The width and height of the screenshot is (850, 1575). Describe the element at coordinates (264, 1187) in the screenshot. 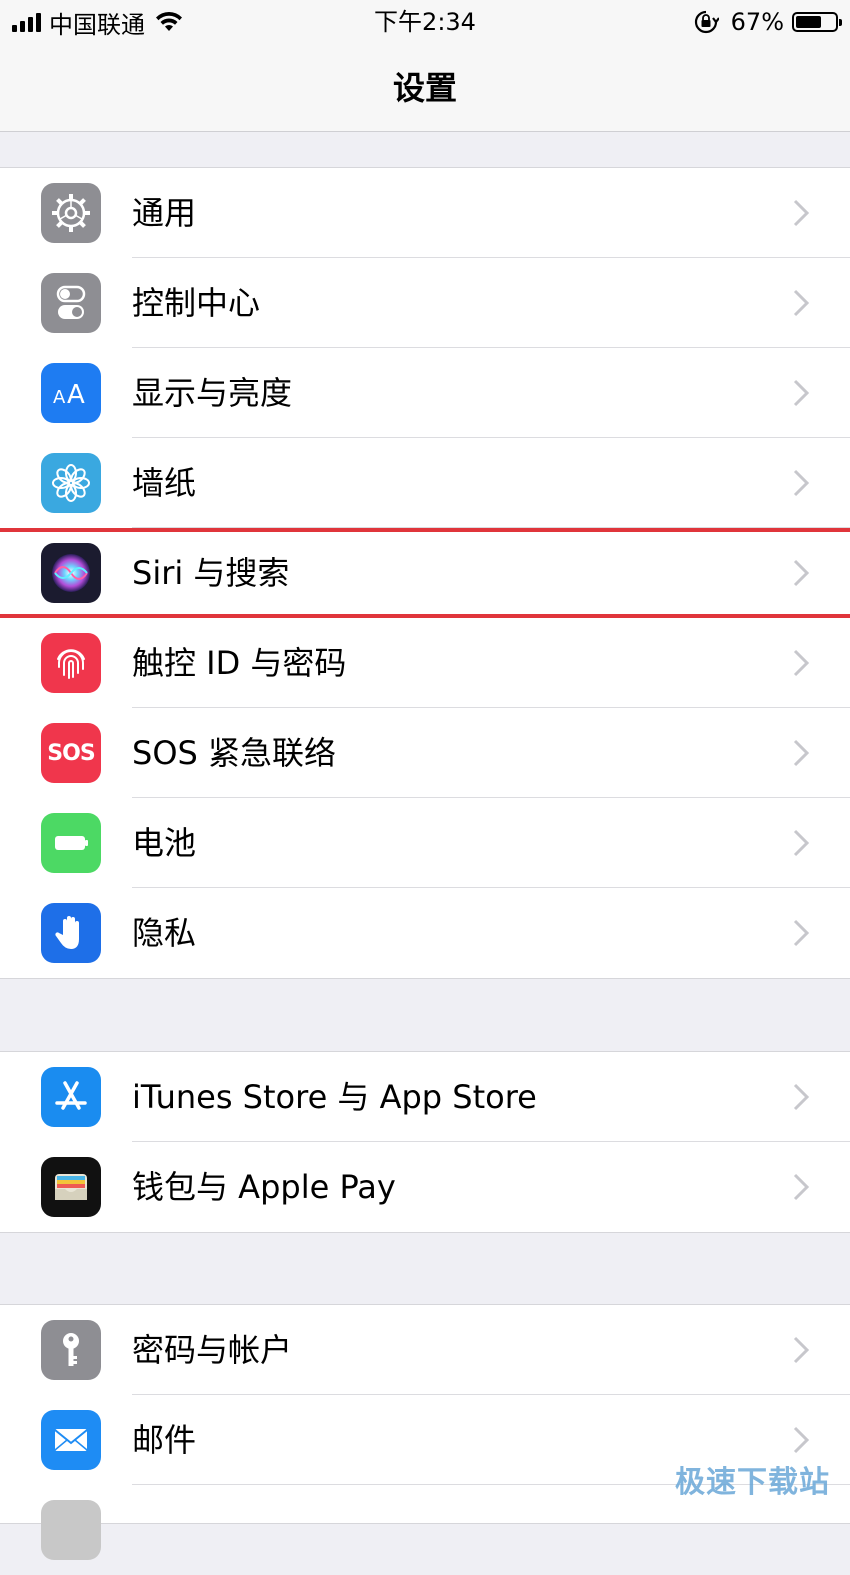

I see `settings-row-label: 钱包与 Apple Pay` at that location.